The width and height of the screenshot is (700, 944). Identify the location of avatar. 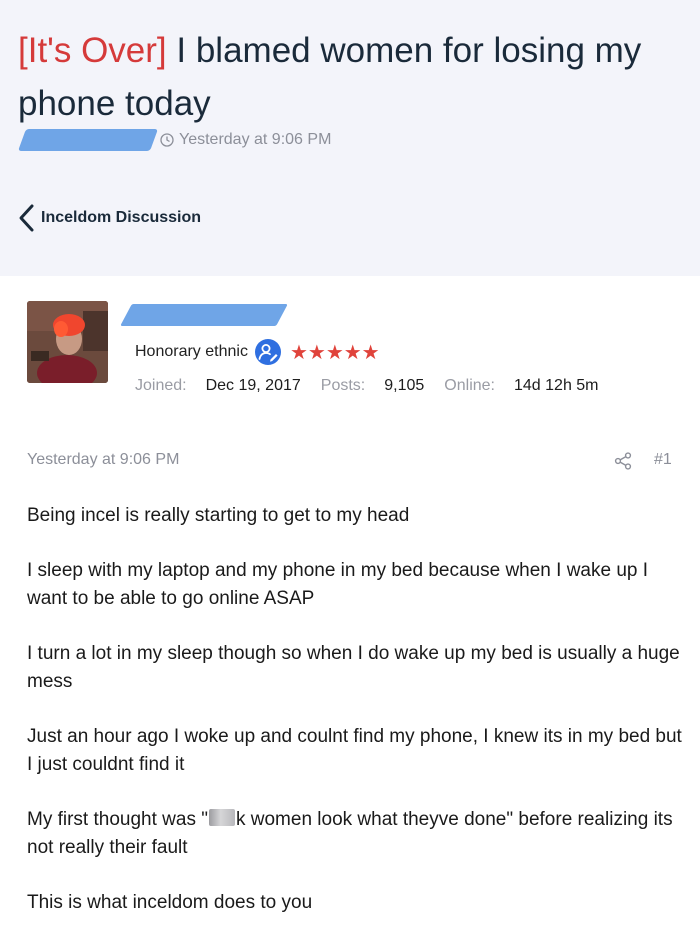
(67, 342).